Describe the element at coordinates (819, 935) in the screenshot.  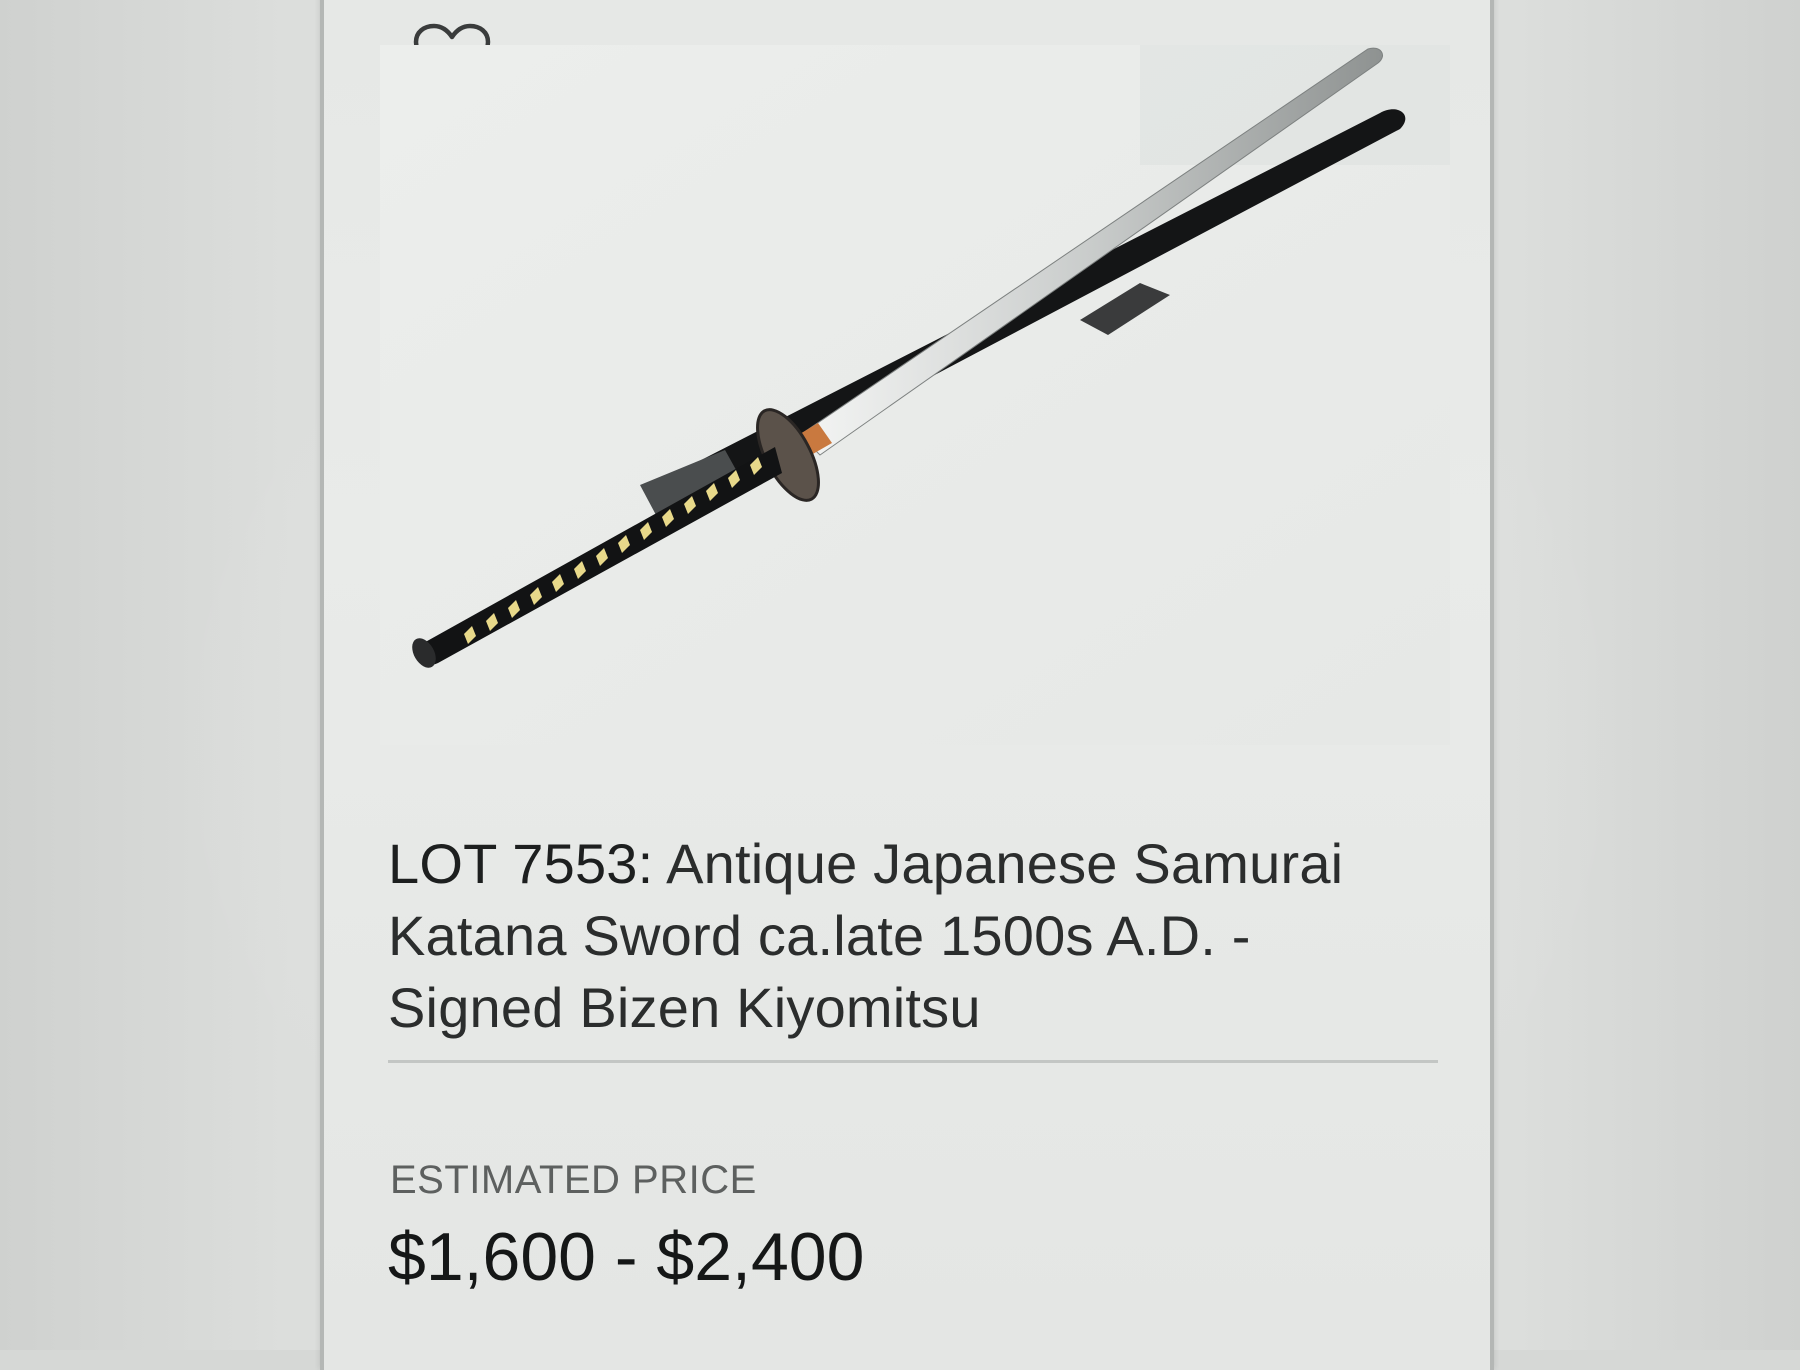
I see `lot-title-line-2: Katana Sword ca.late 1500s A.D. -` at that location.